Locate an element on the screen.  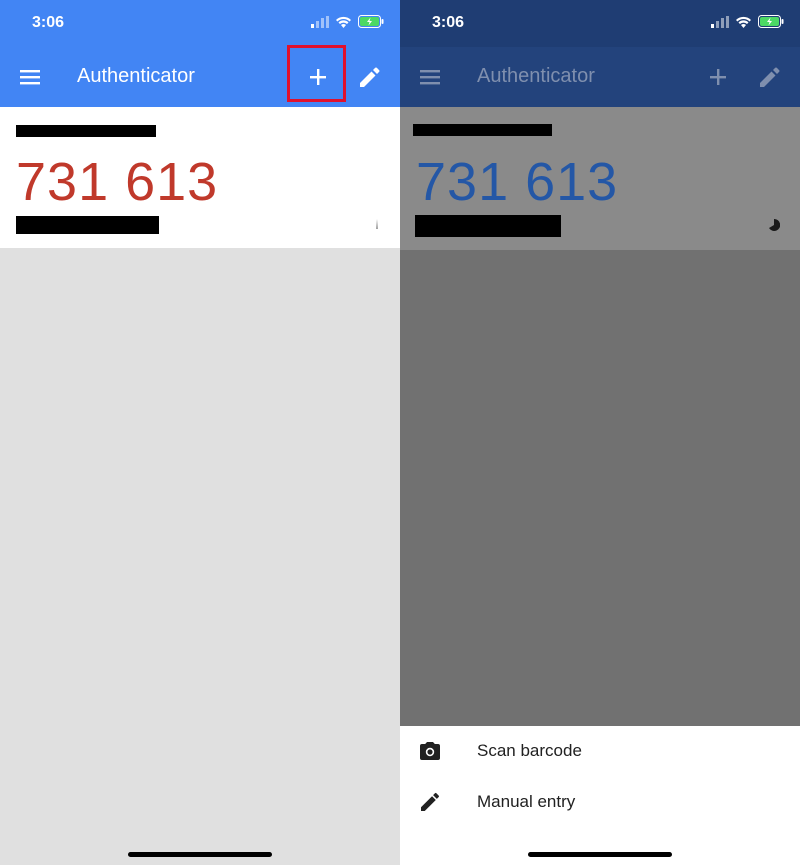
add-account-sheet: Scan barcode Manual entry is located at coordinates (600, 795).